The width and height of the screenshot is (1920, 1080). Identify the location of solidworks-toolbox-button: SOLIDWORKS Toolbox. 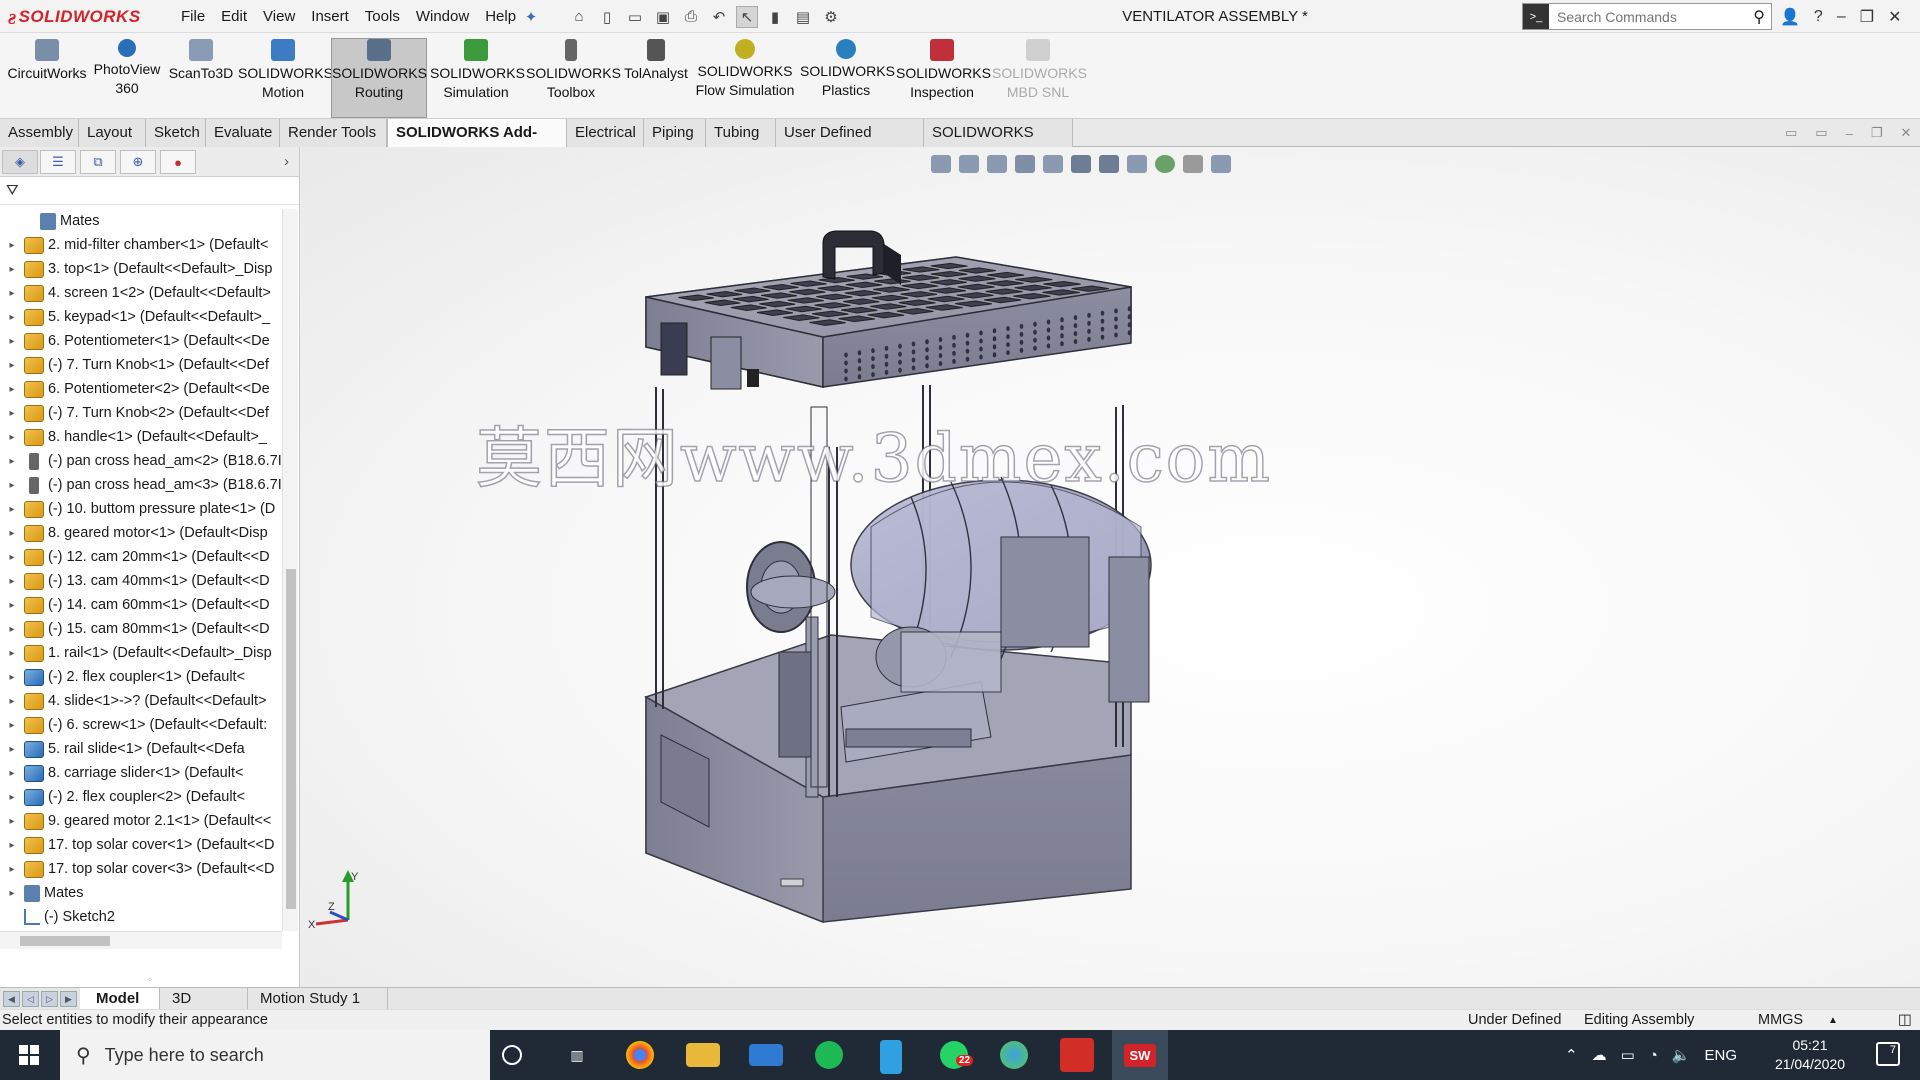
(573, 78).